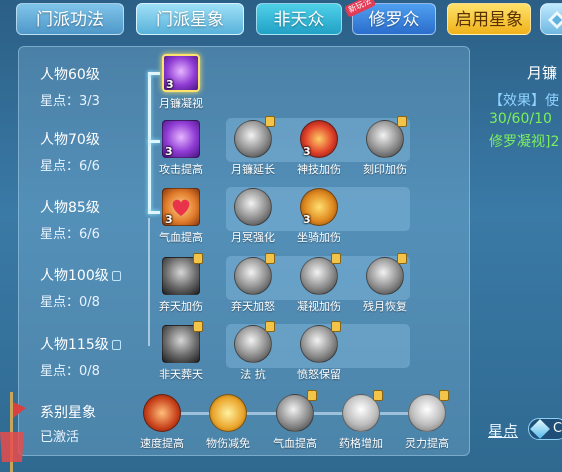 The image size is (562, 472). I want to click on detail-progress: 30/60/10, so click(520, 119).